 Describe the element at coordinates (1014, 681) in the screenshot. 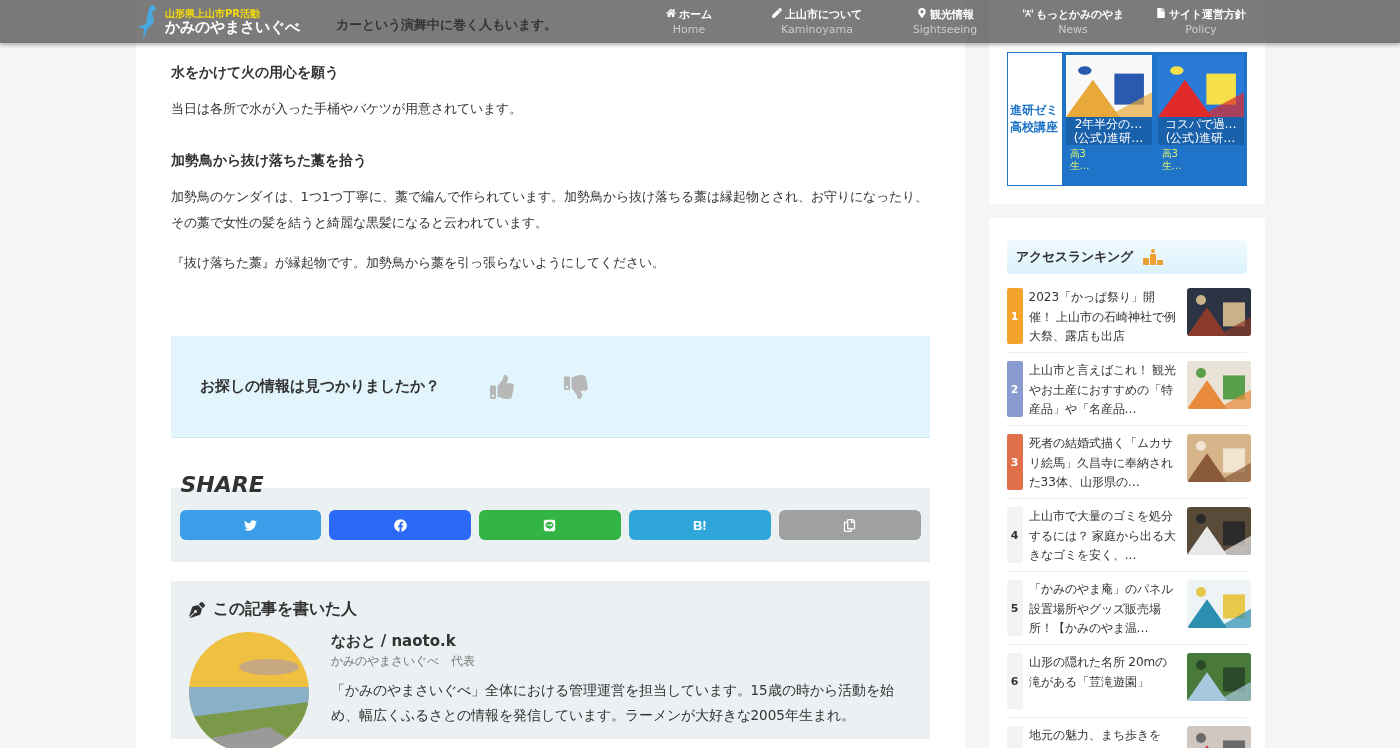

I see `rank-number: 6` at that location.